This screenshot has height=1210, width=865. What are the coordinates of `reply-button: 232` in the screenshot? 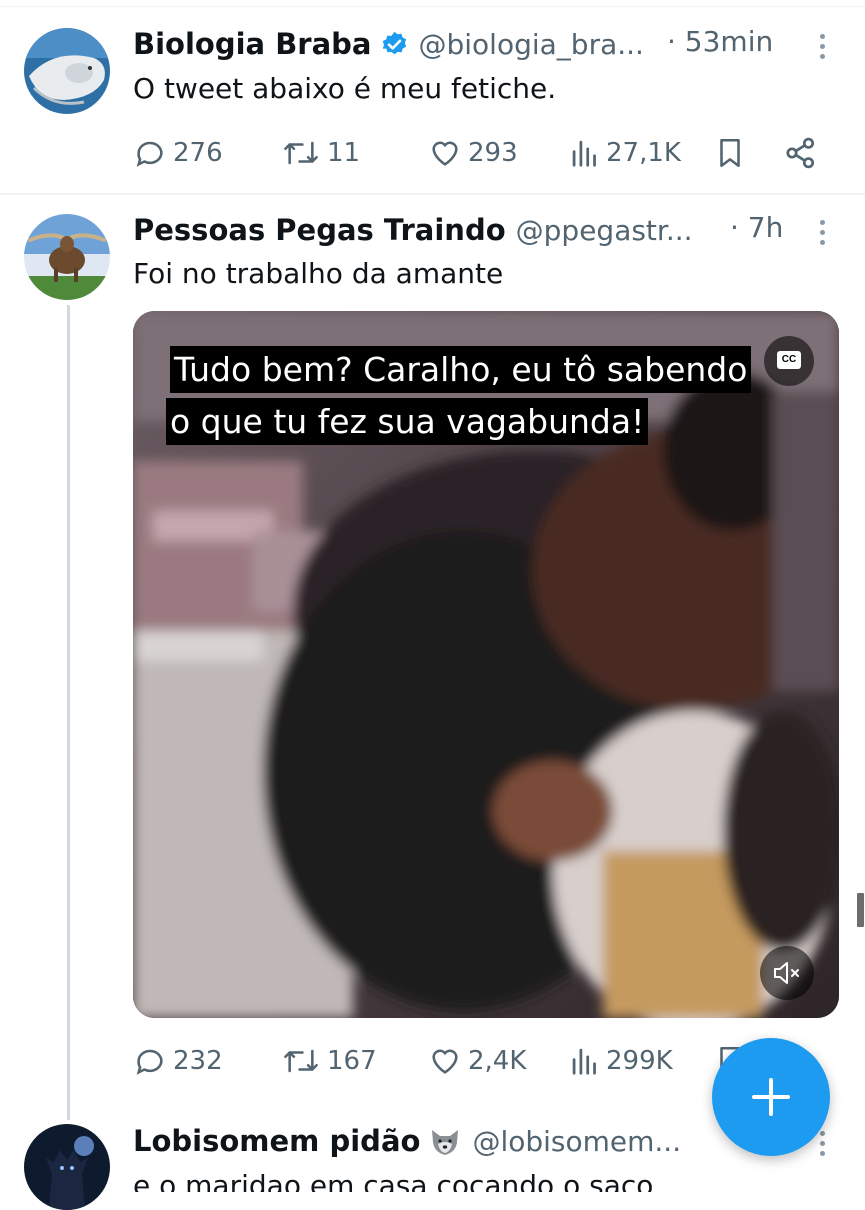 It's located at (178, 1061).